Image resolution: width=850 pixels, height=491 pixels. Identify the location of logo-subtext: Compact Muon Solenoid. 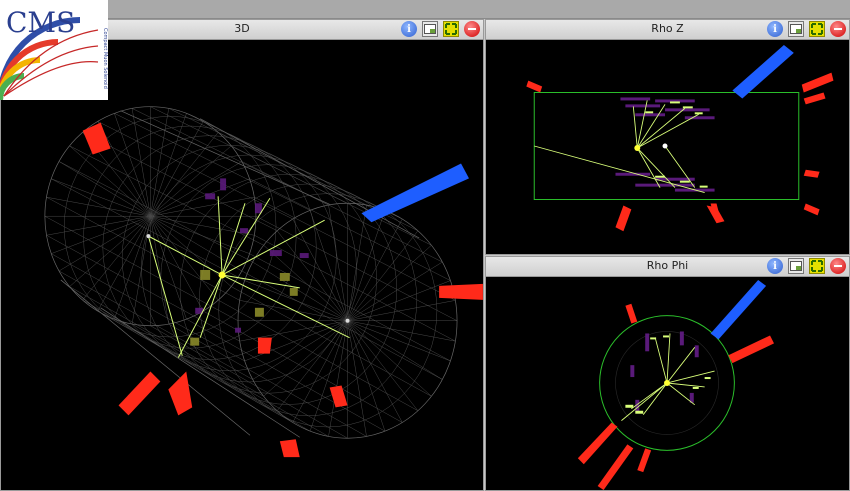
(105, 58).